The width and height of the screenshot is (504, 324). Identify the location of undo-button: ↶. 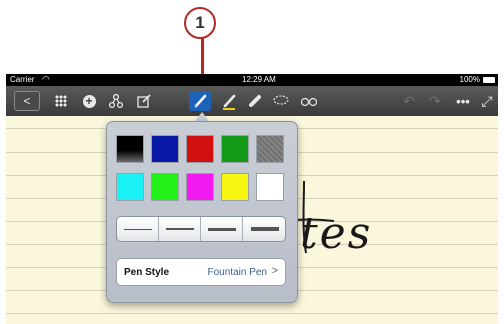
(409, 101).